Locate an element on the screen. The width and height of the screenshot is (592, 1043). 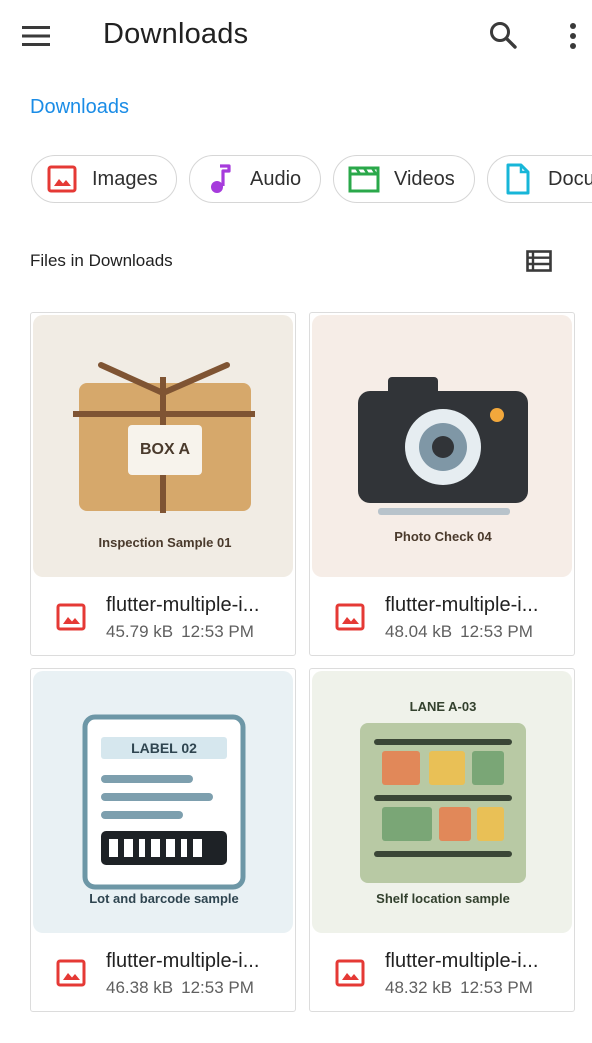
search-button is located at coordinates (503, 35).